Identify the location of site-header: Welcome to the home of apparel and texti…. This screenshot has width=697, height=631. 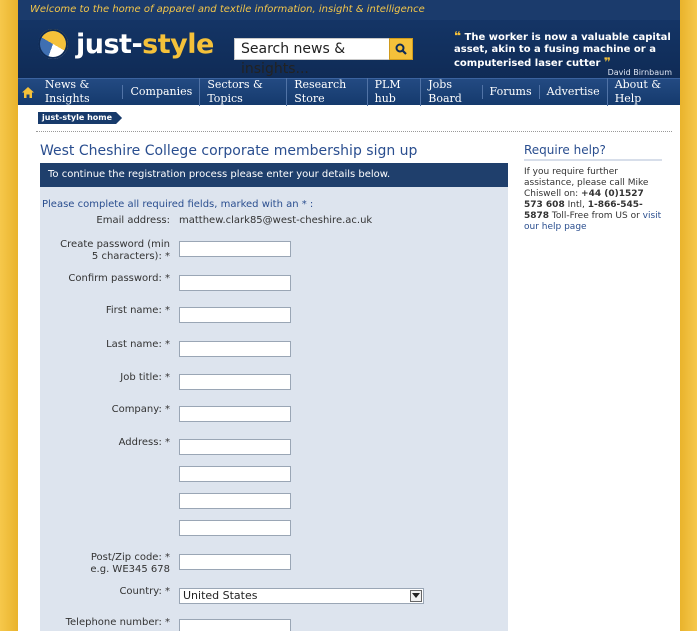
(349, 39).